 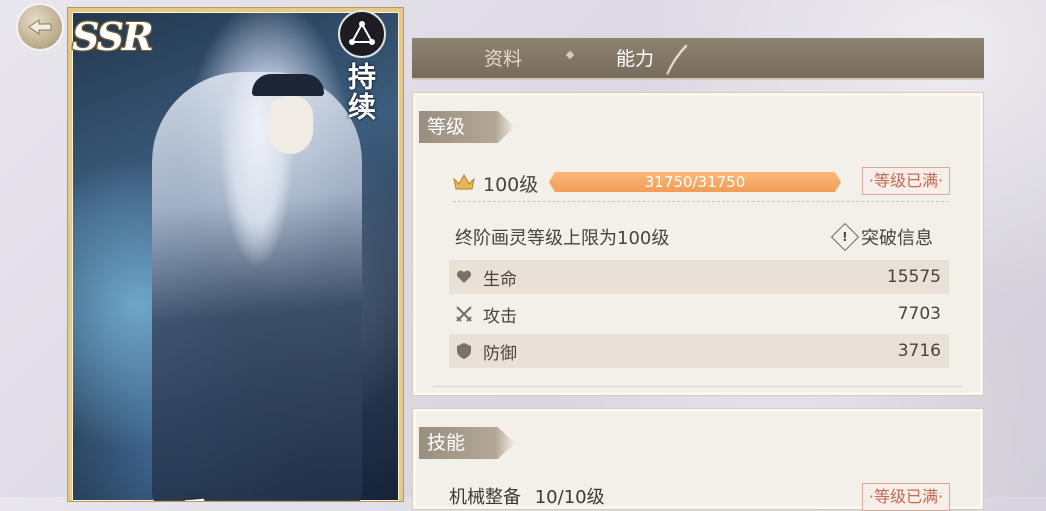 What do you see at coordinates (500, 316) in the screenshot?
I see `stat-label: 攻击` at bounding box center [500, 316].